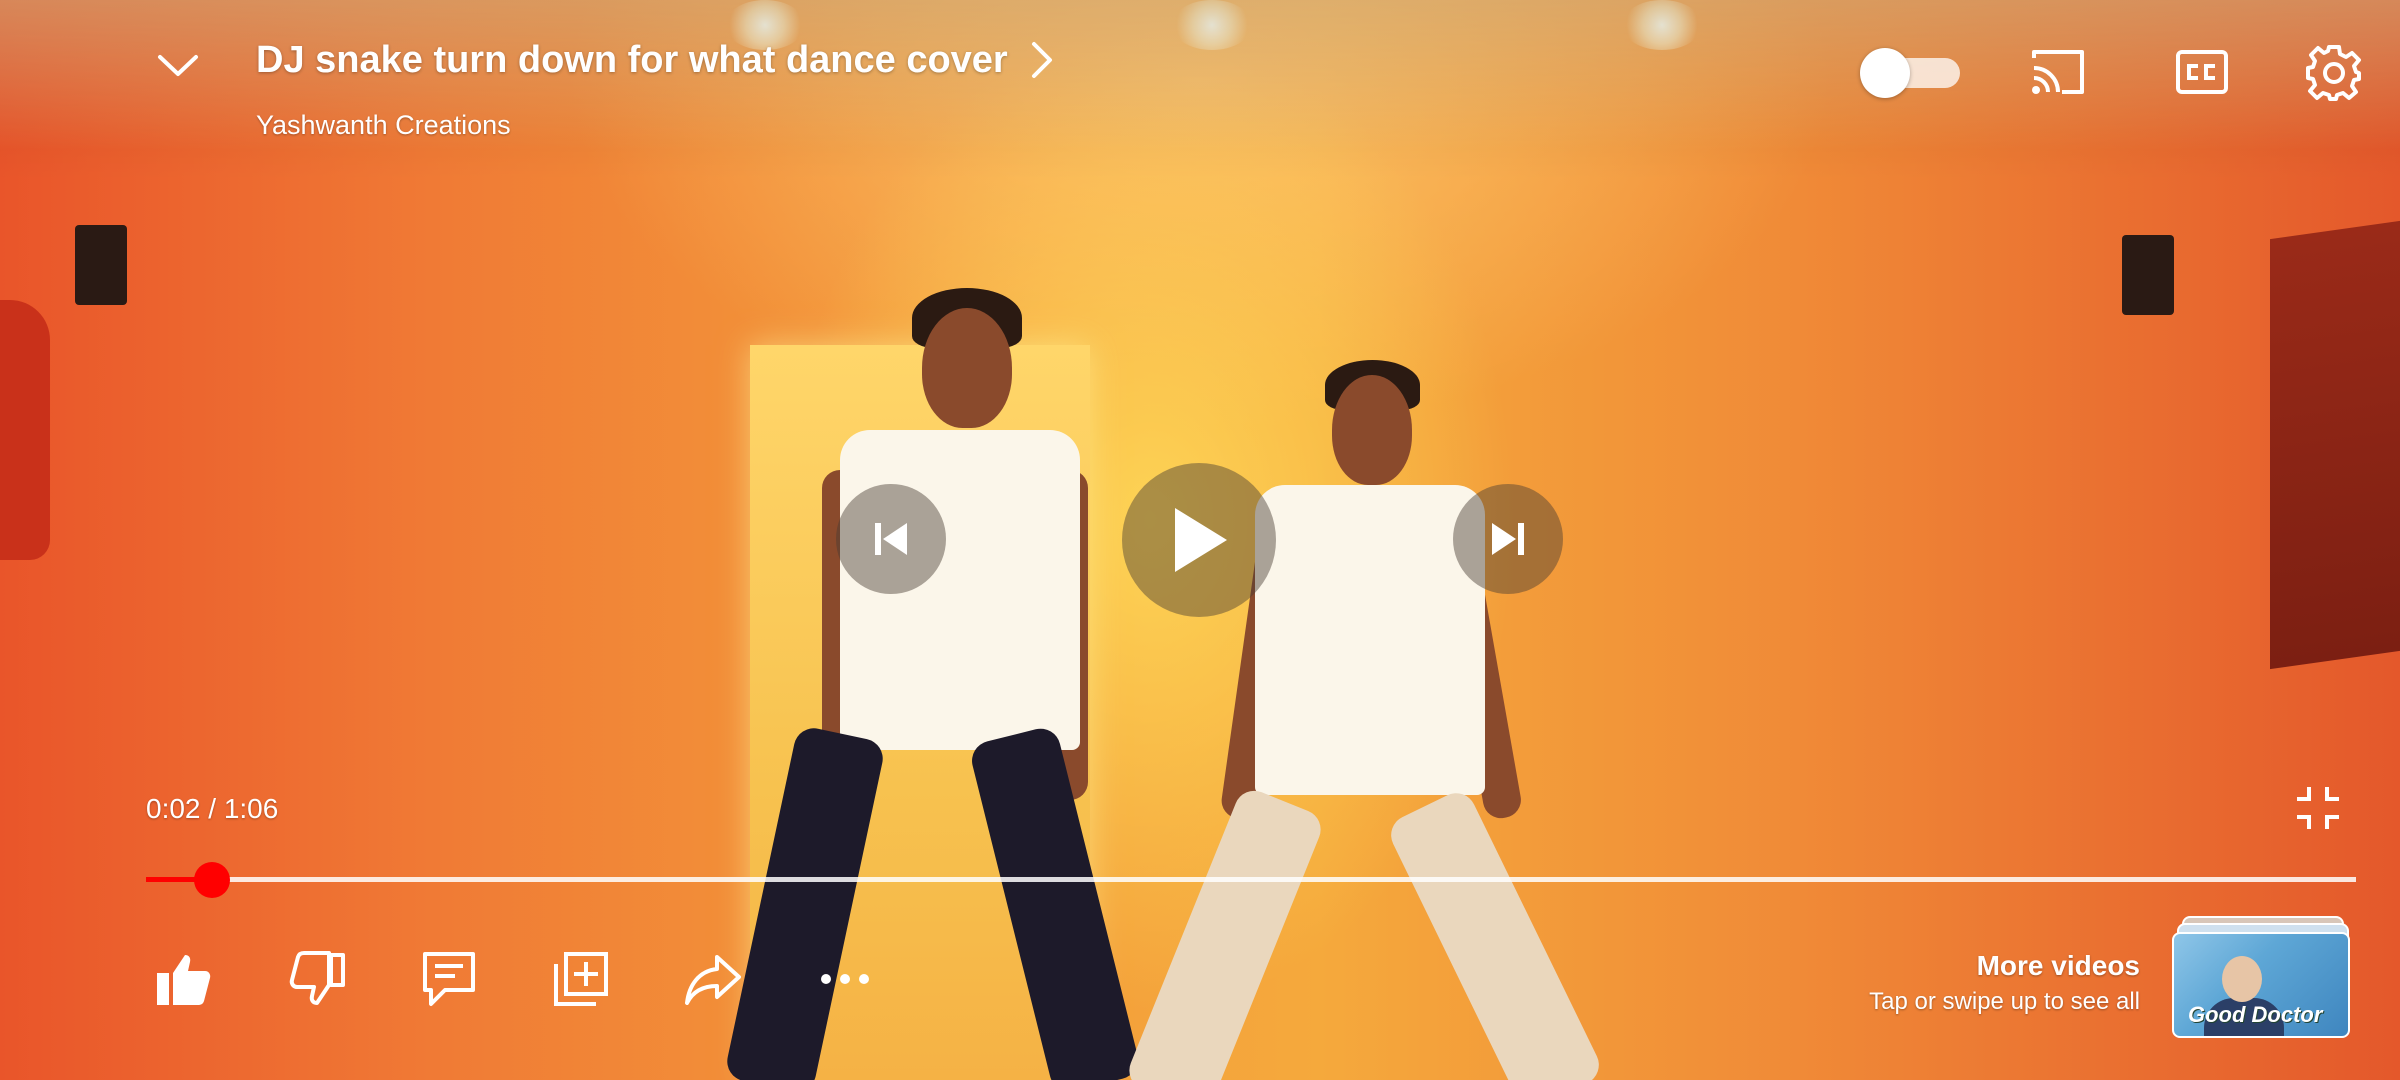  I want to click on settings-button, so click(2334, 72).